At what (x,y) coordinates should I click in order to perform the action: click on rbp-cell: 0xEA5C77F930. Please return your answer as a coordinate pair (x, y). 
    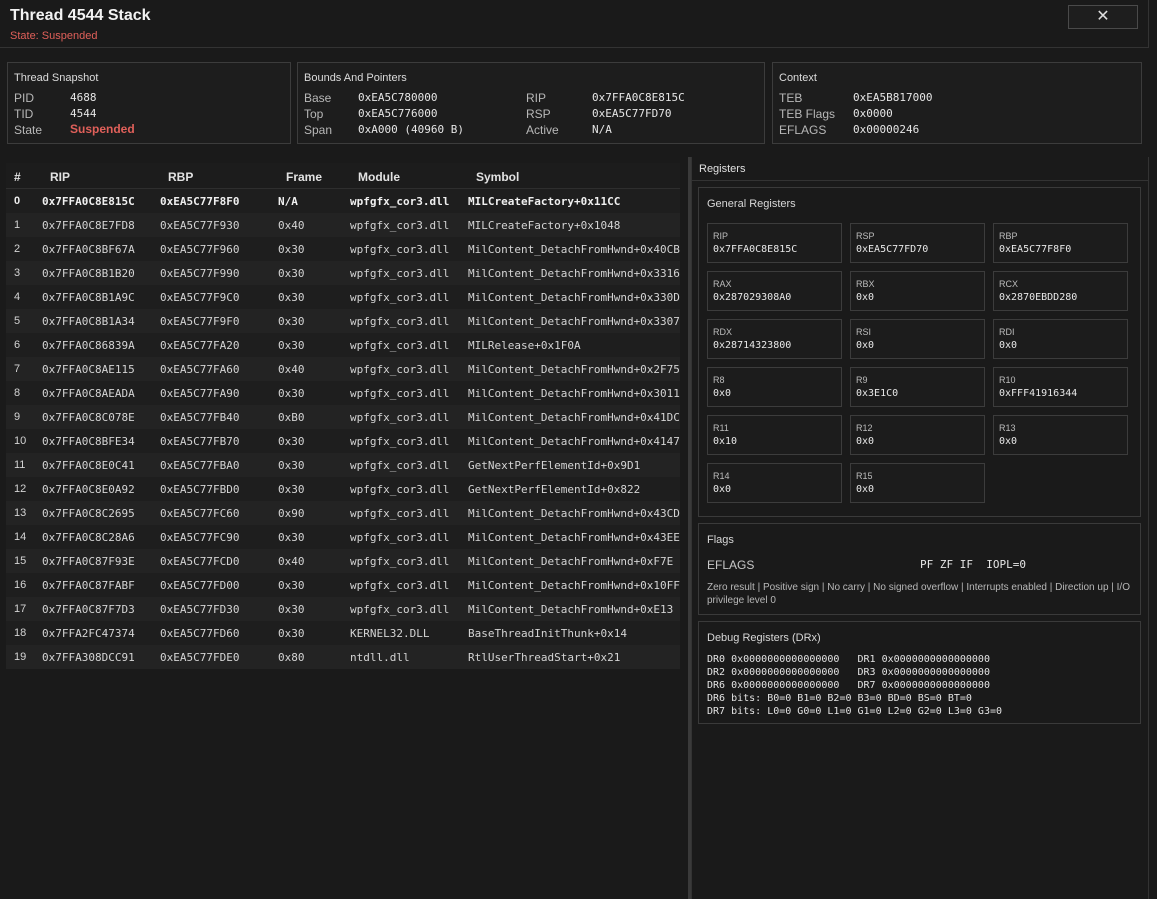
    Looking at the image, I should click on (200, 225).